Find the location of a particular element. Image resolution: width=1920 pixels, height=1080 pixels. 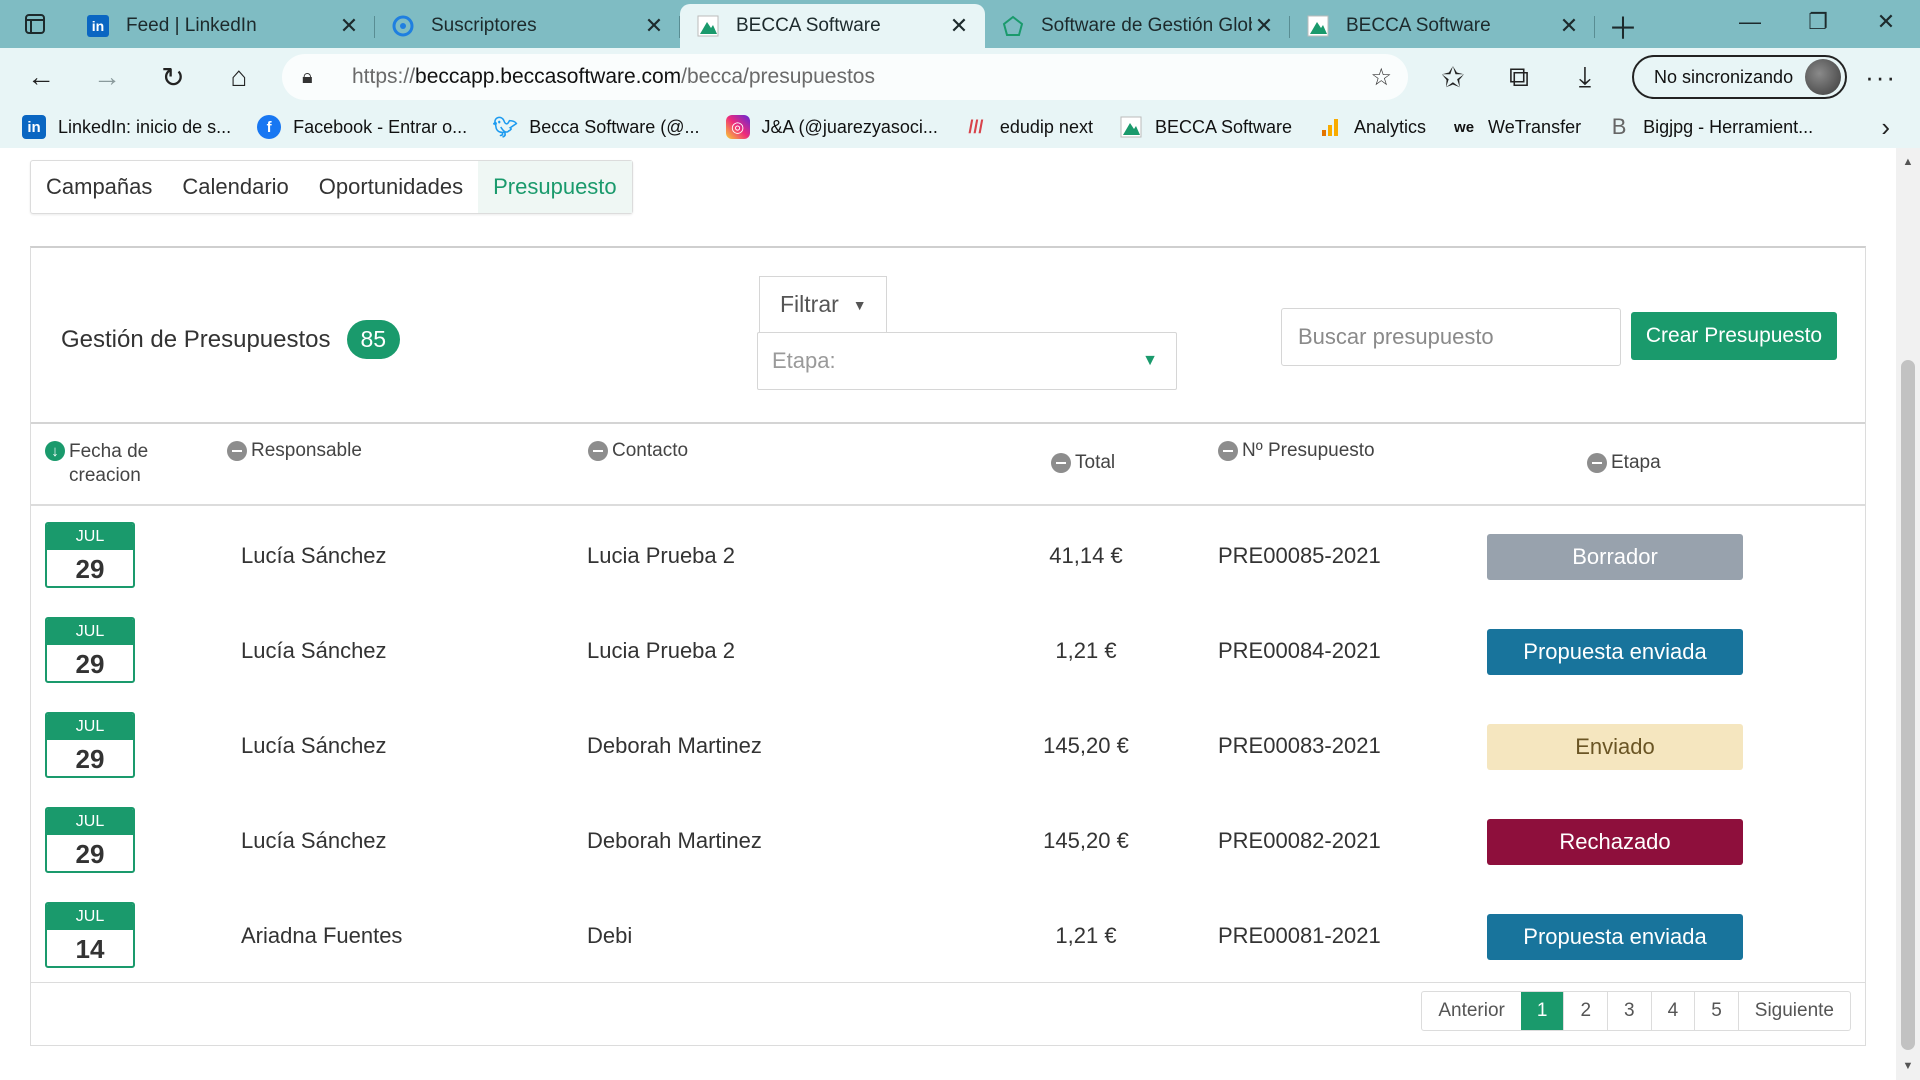

profile-button: No sincronizando is located at coordinates (1740, 77).